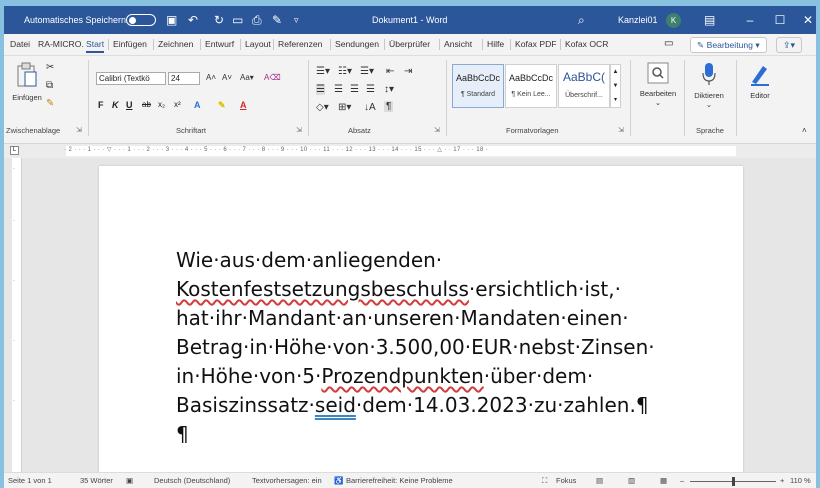  Describe the element at coordinates (197, 105) in the screenshot. I see `text-effects-icon: A` at that location.